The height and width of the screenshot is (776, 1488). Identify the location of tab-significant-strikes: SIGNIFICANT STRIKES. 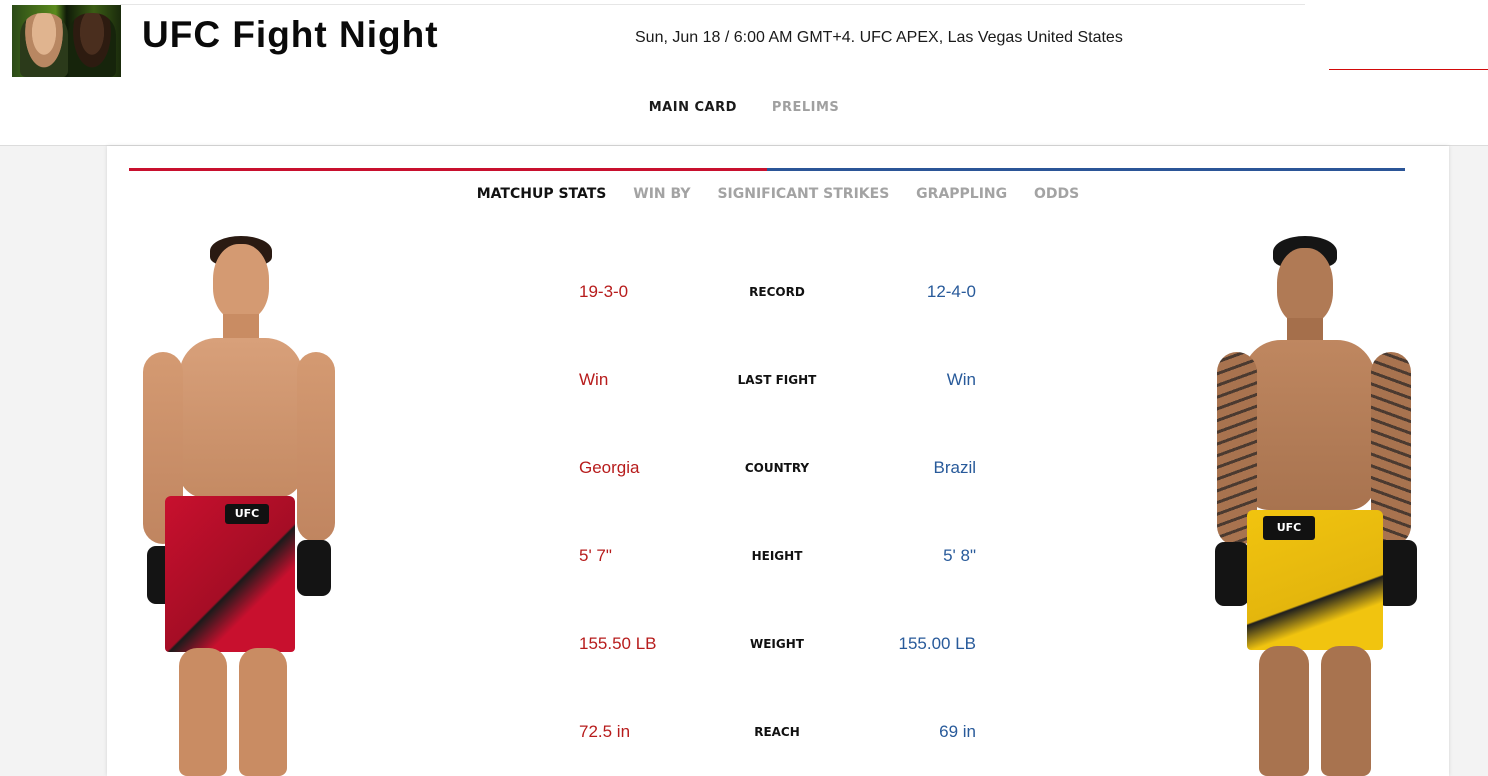
(803, 194).